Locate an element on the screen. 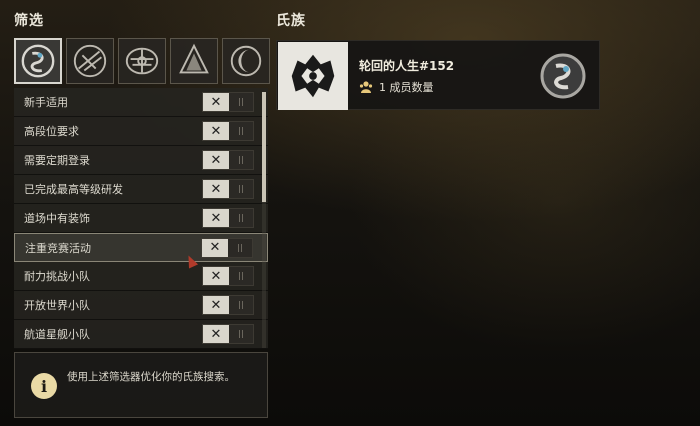 The width and height of the screenshot is (700, 426). filter-row-regular-login: 需要定期登录 ✕ is located at coordinates (141, 160).